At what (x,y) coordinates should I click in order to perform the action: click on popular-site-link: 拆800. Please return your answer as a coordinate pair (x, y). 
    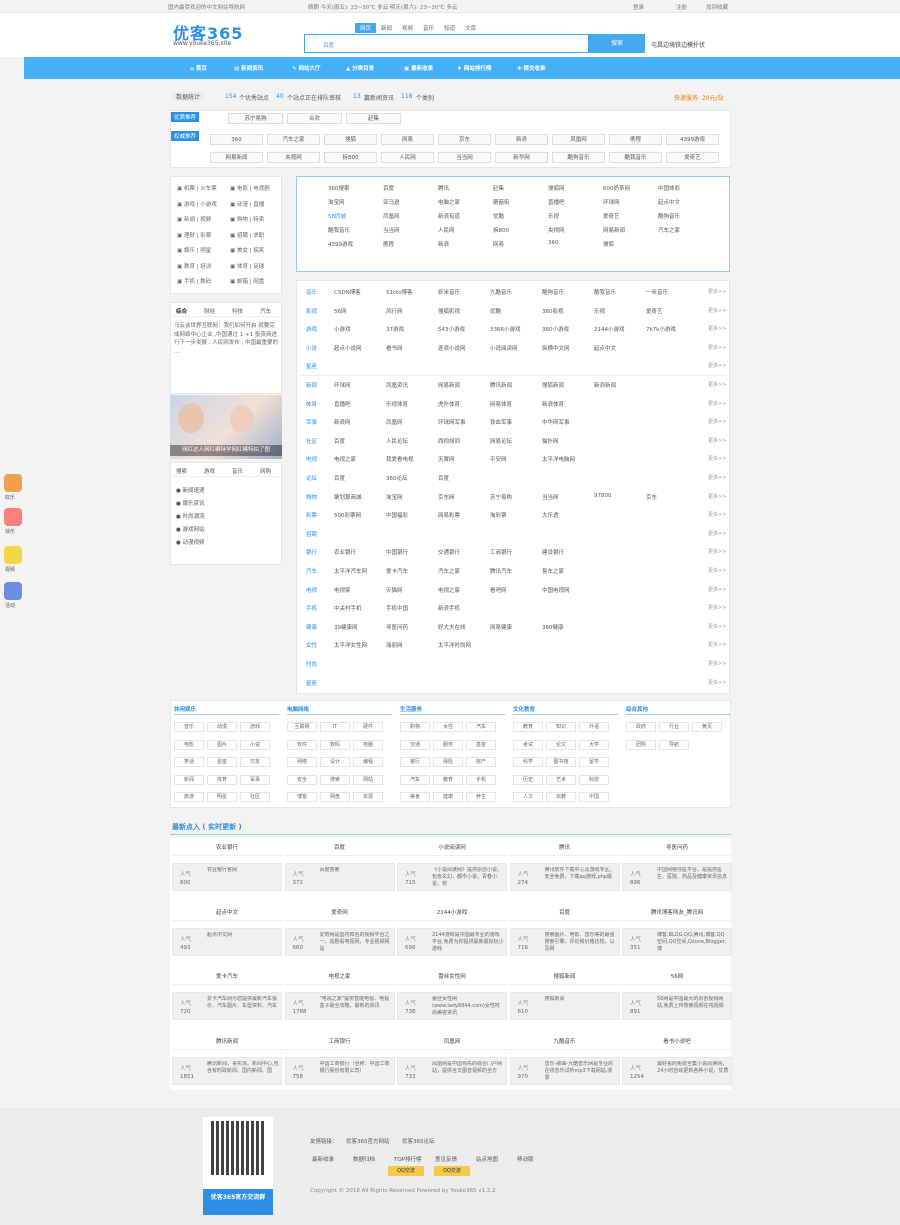
    Looking at the image, I should click on (501, 230).